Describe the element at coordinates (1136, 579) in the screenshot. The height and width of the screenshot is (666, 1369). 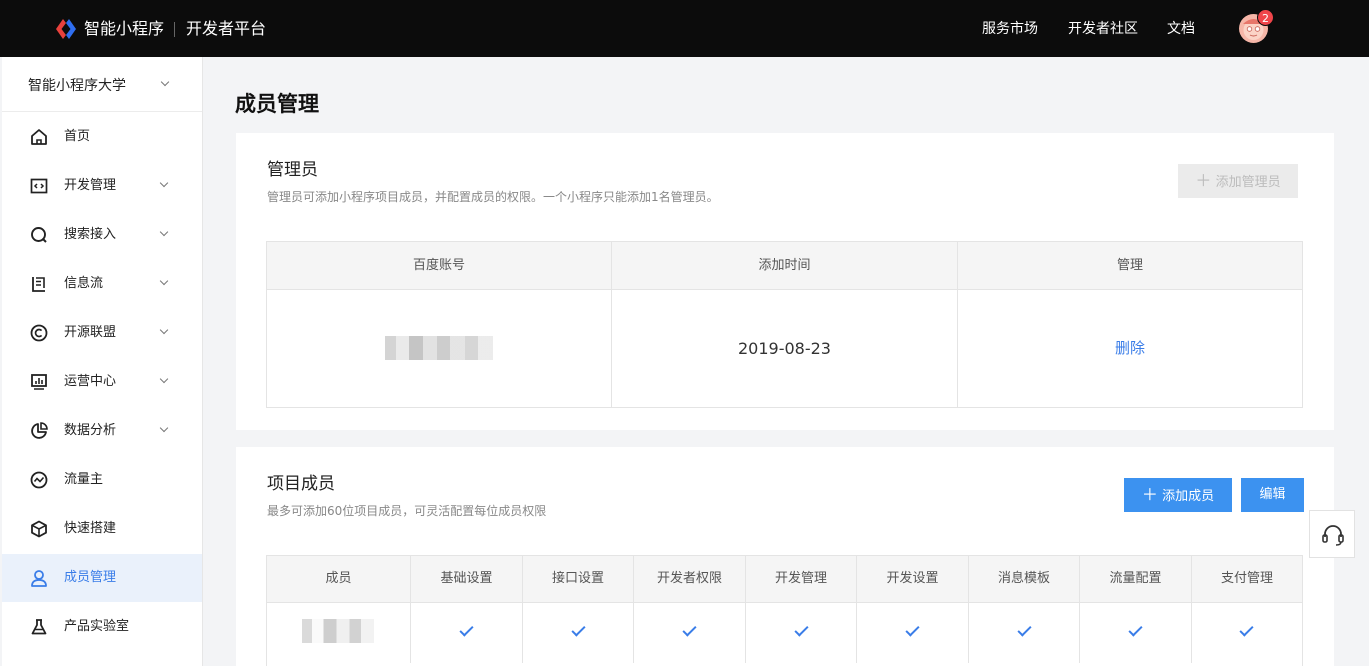
I see `column-header: 流量配置` at that location.